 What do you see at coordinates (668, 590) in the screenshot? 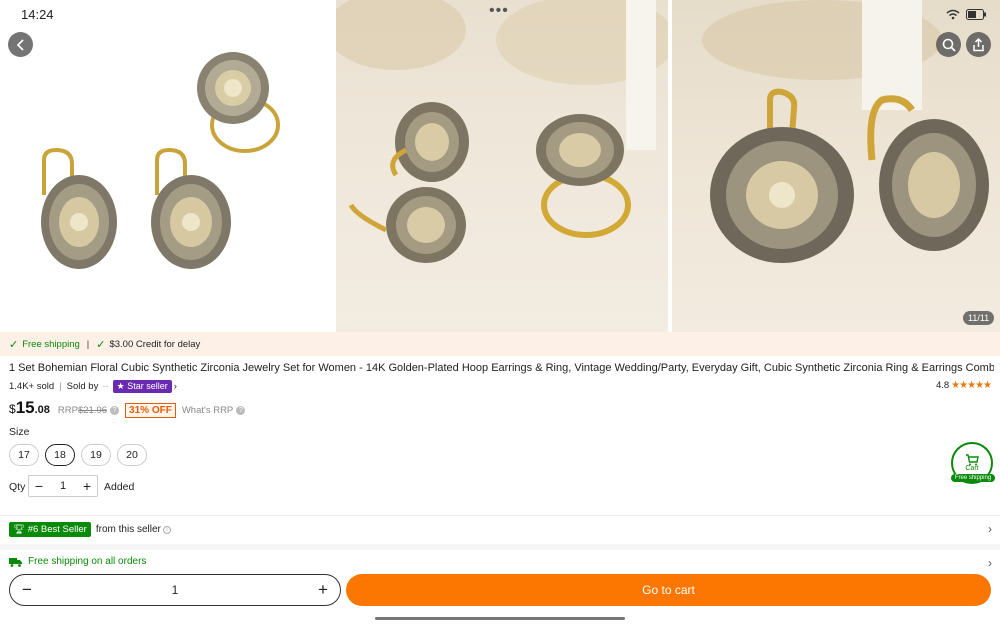
I see `go-to-cart-button: Go to cart` at bounding box center [668, 590].